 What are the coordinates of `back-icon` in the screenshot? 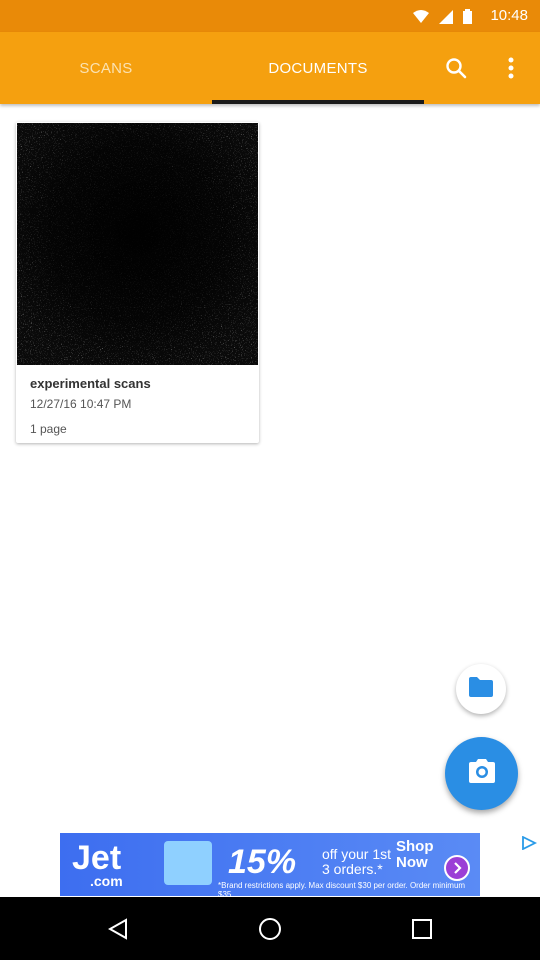 It's located at (118, 929).